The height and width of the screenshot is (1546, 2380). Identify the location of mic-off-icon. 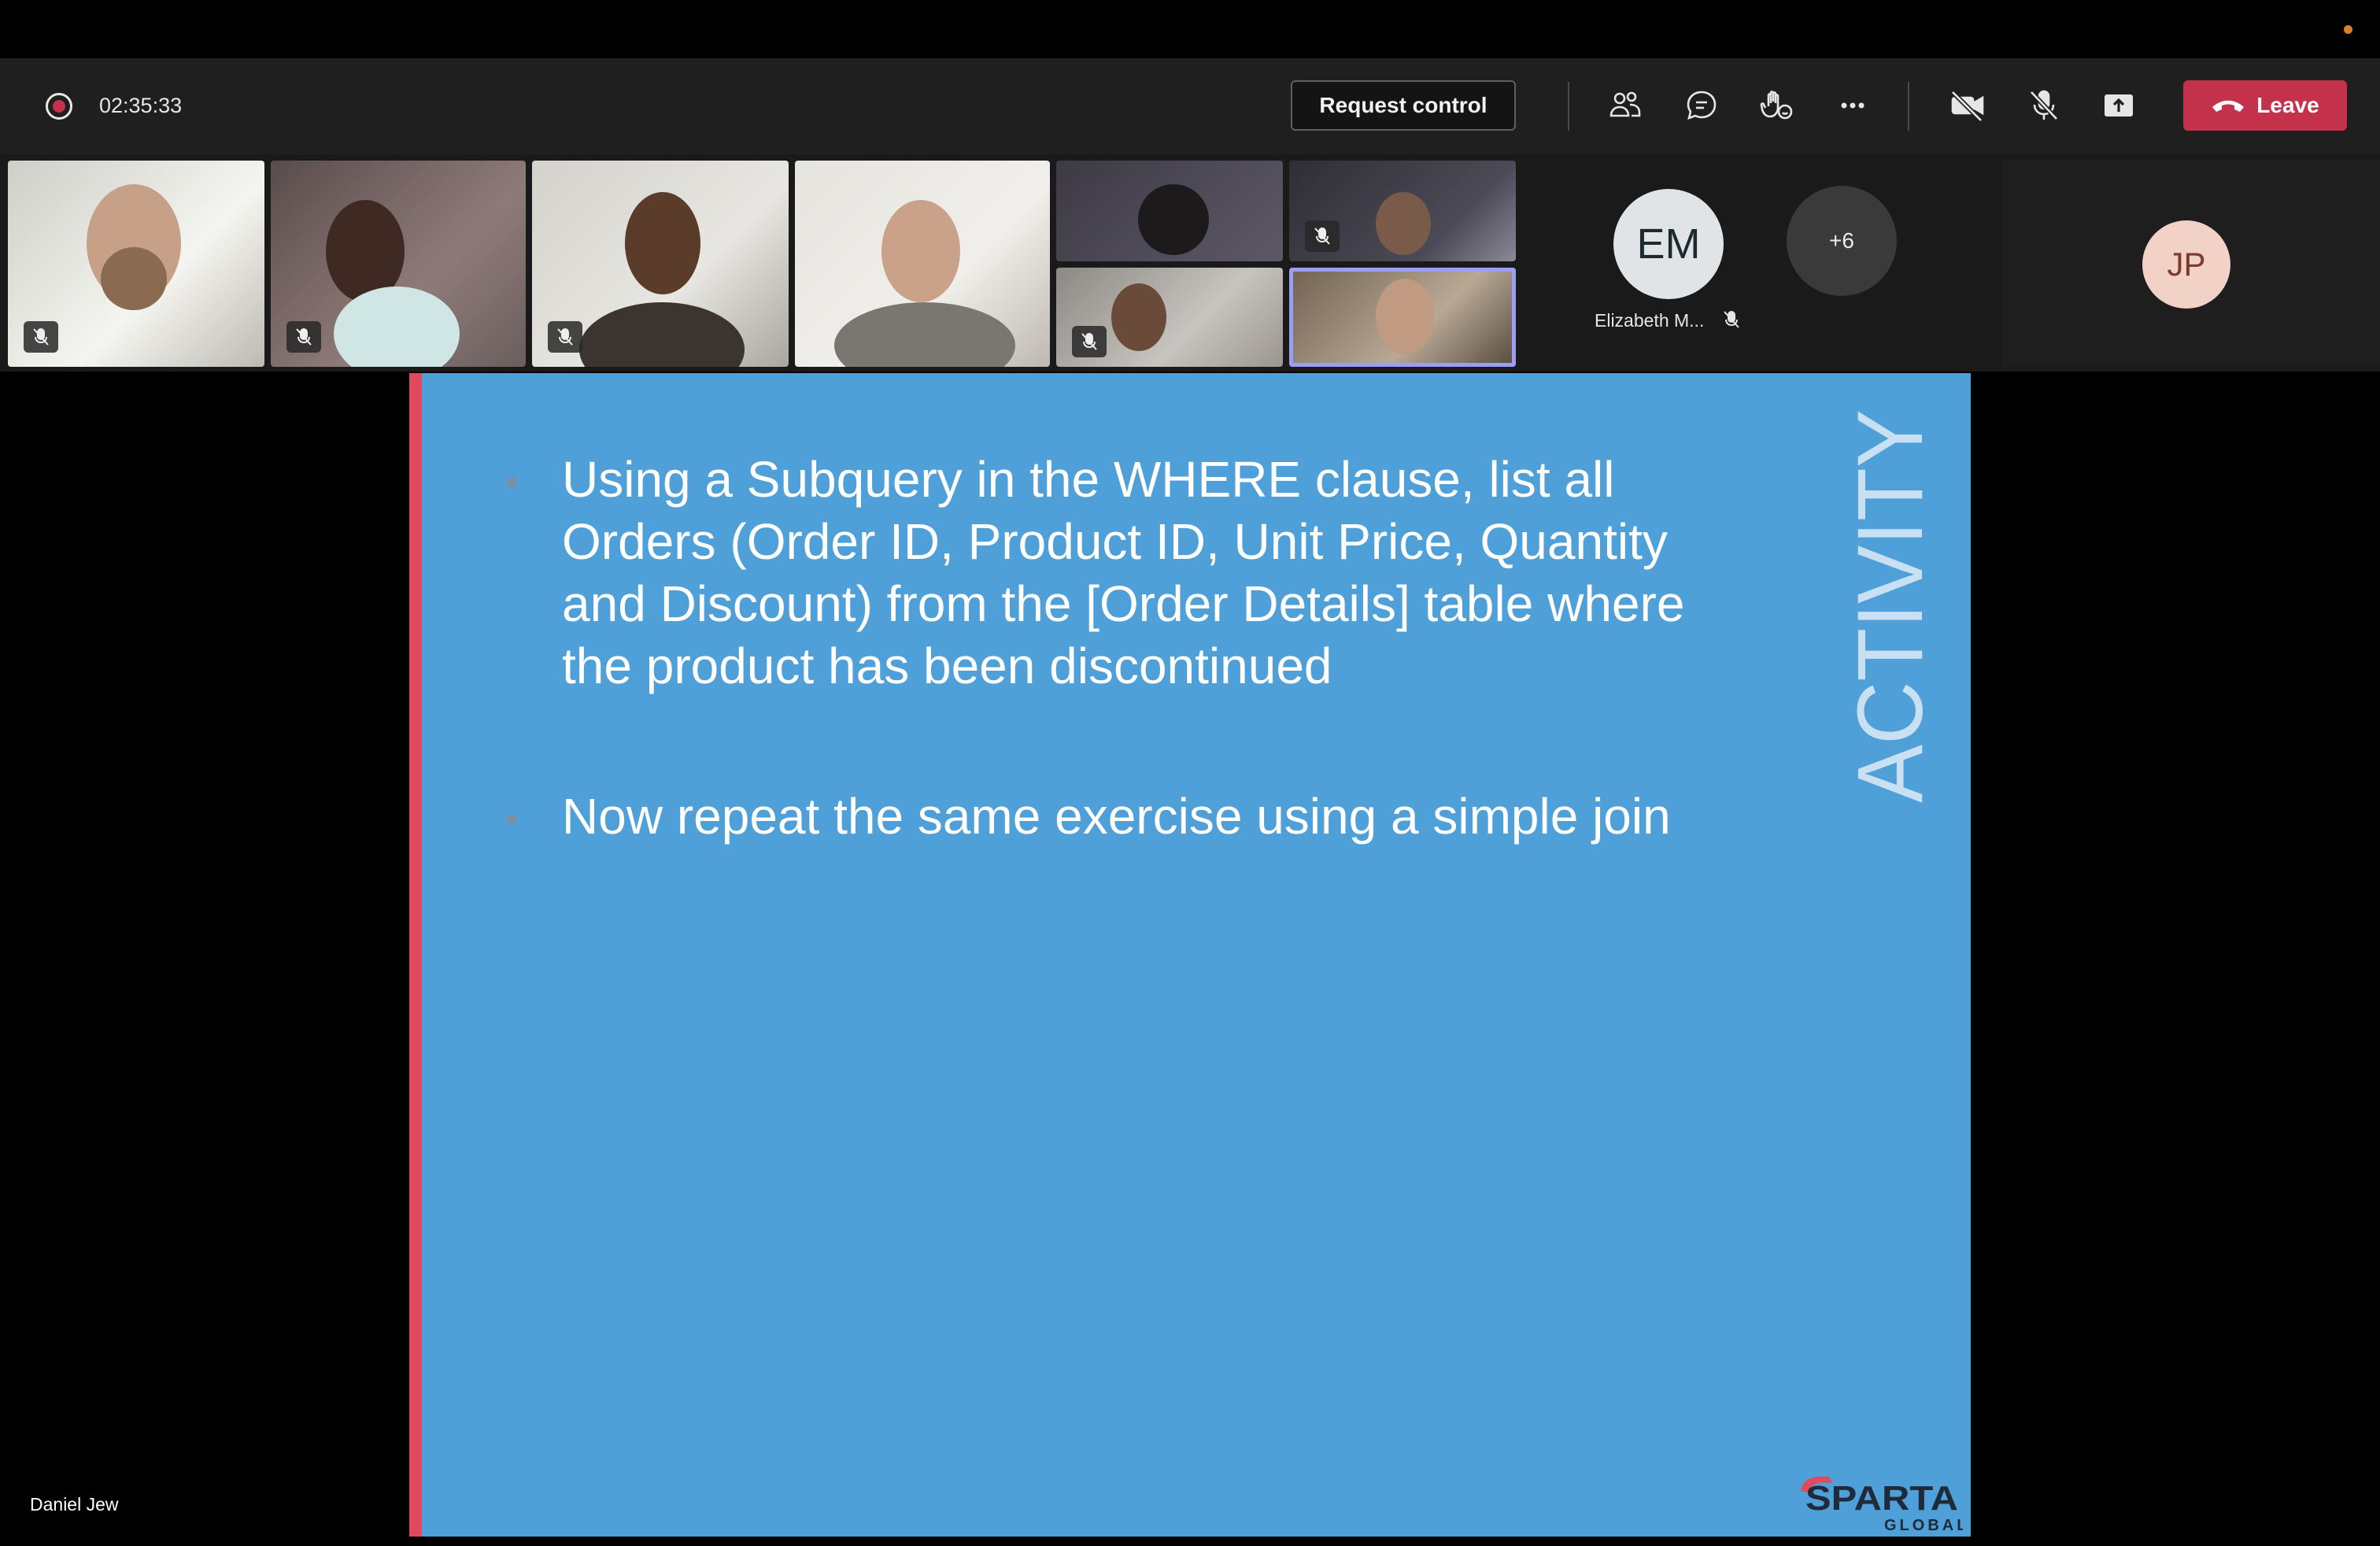
(2044, 105).